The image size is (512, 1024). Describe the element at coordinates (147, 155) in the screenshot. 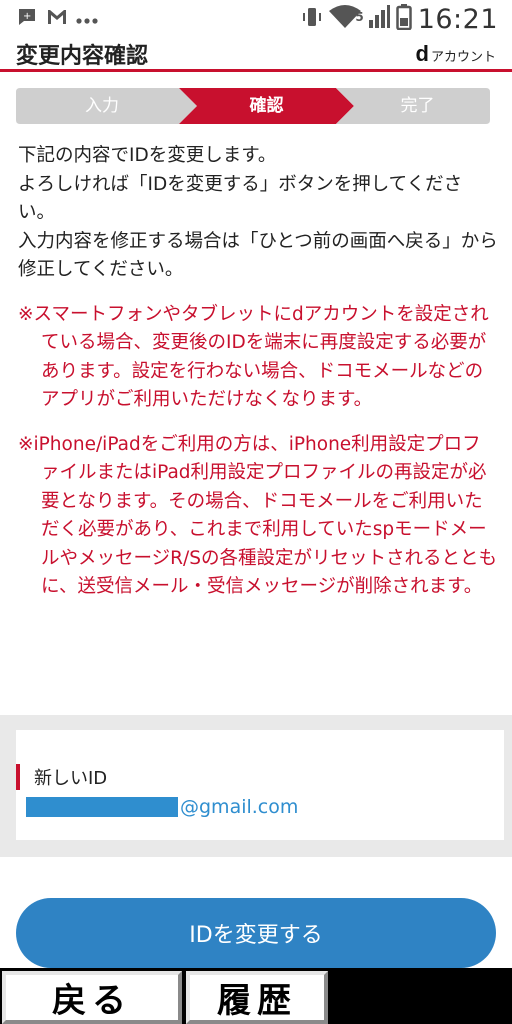

I see `intro-line-1: 下記の内容でIDを変更します。` at that location.